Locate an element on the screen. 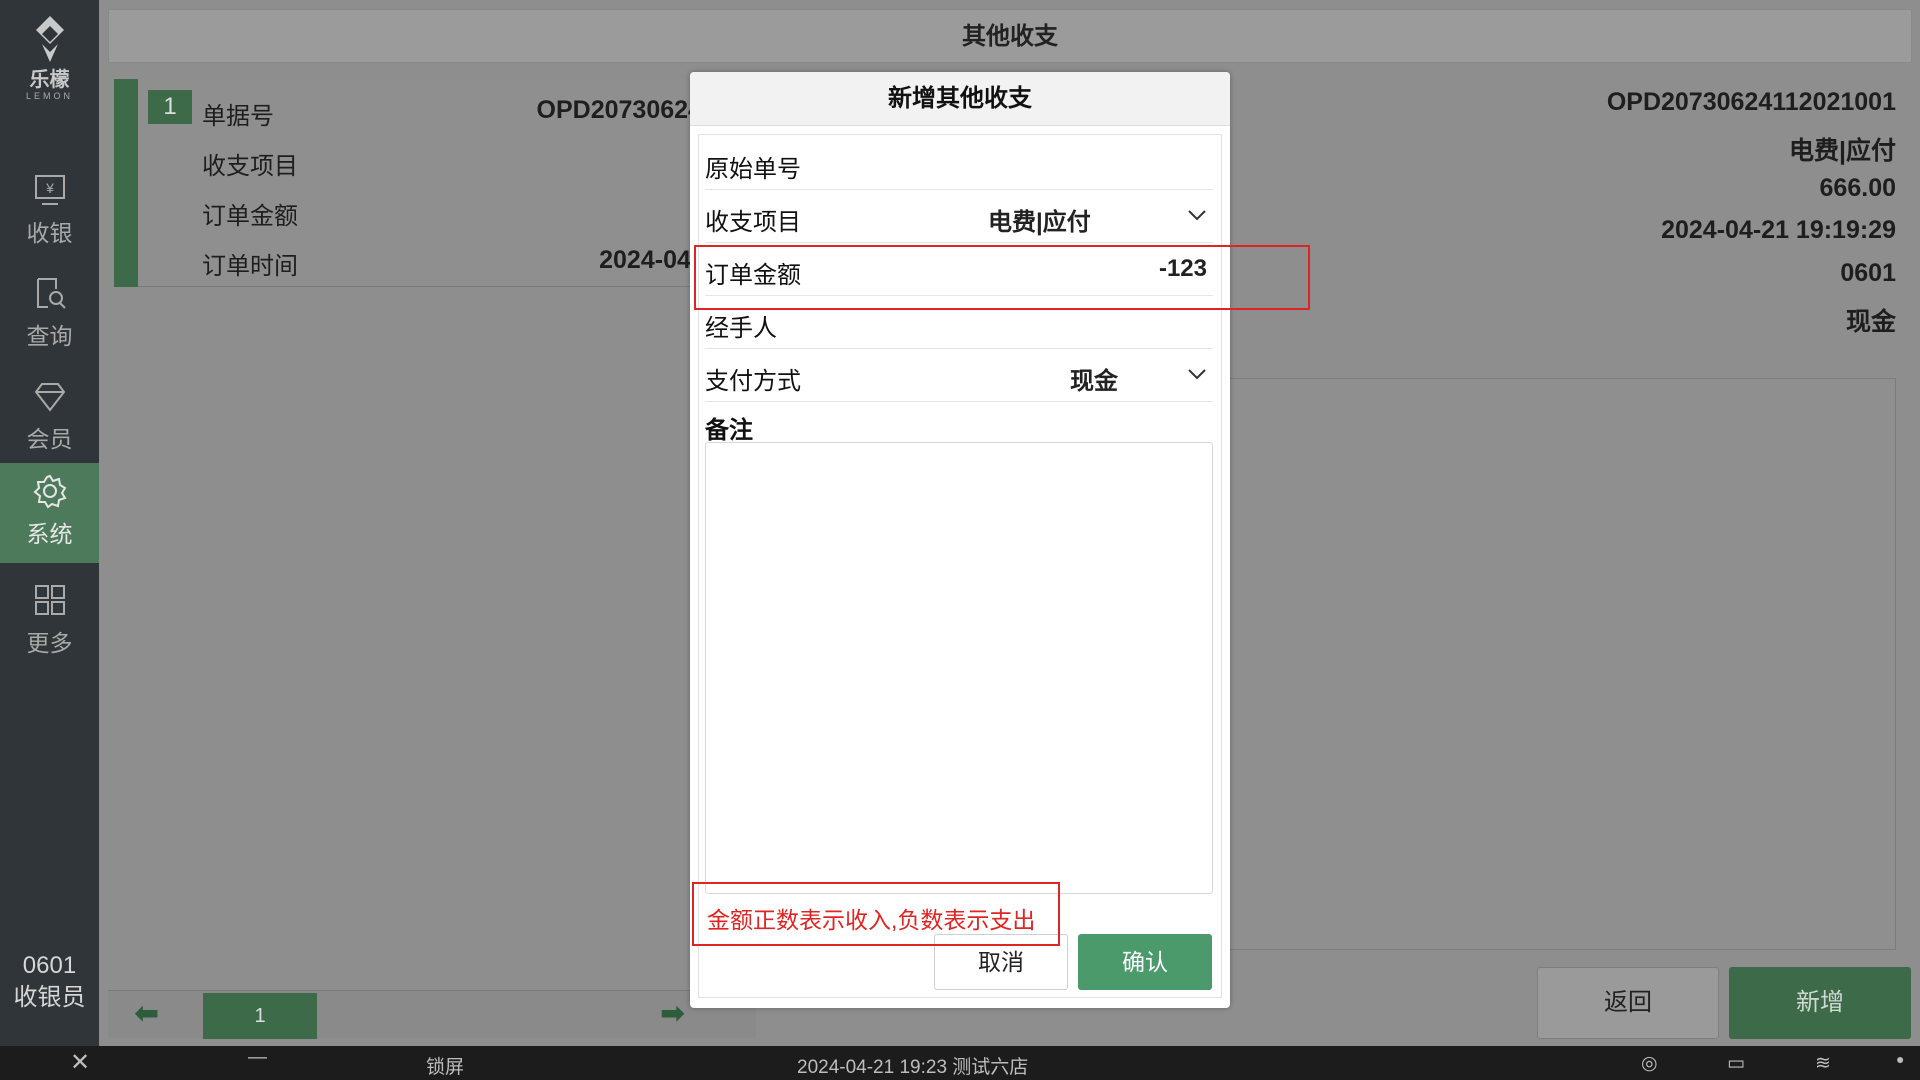 The image size is (1920, 1080). nav-label: 系统 is located at coordinates (49, 534).